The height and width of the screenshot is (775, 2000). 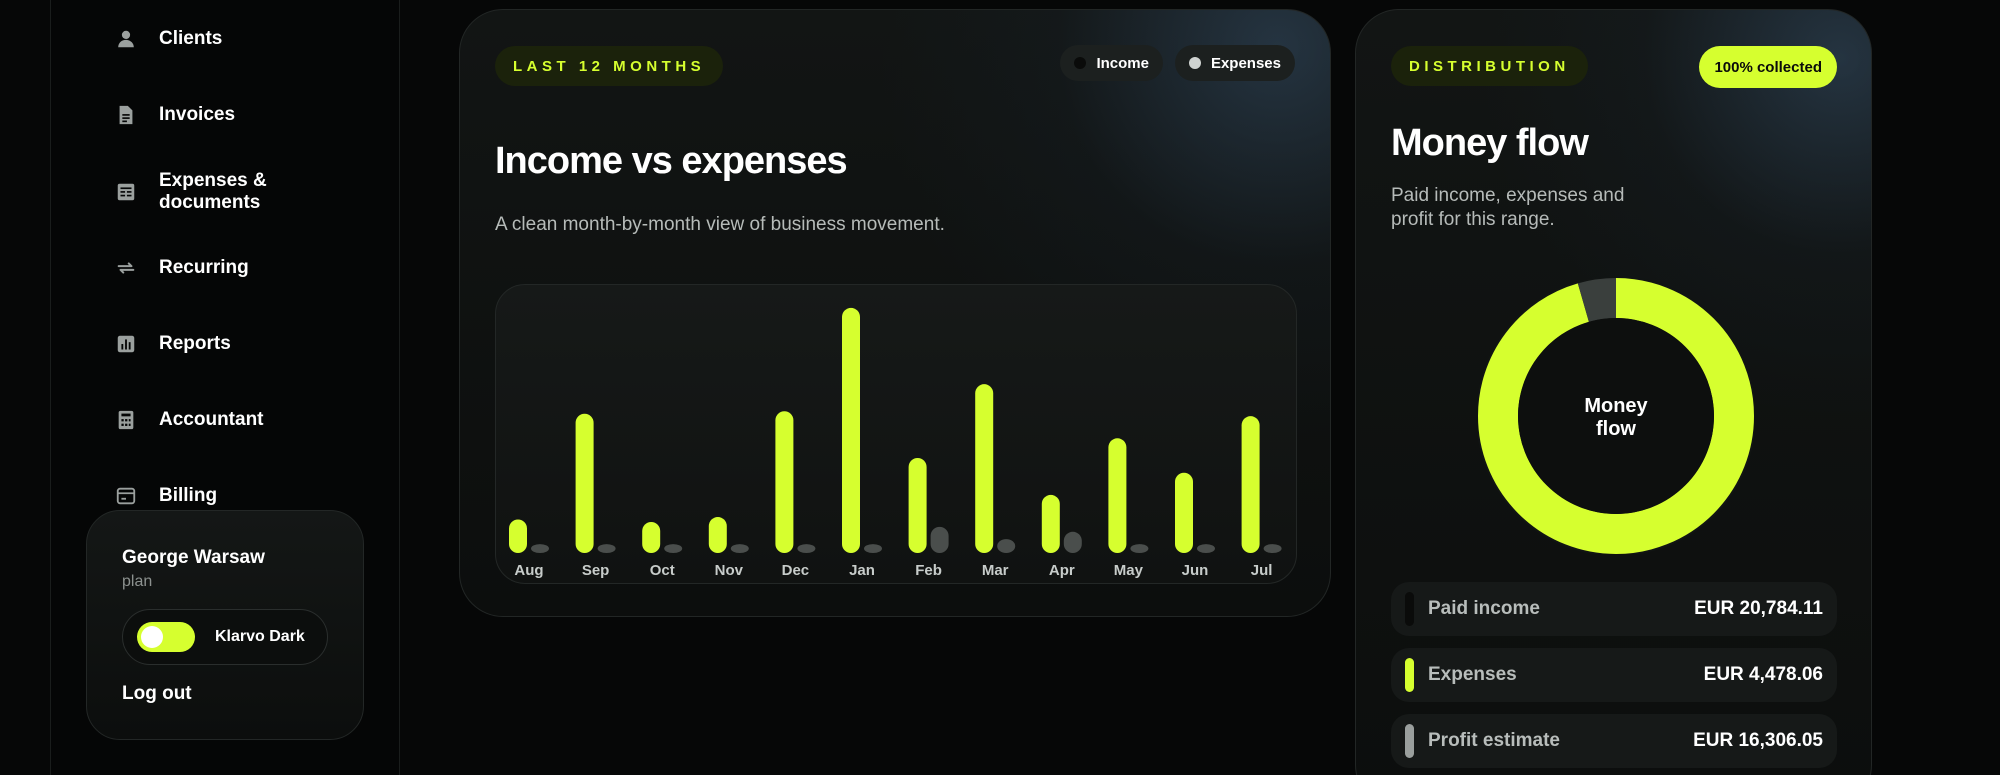 What do you see at coordinates (596, 570) in the screenshot?
I see `x-tick-label: Sep` at bounding box center [596, 570].